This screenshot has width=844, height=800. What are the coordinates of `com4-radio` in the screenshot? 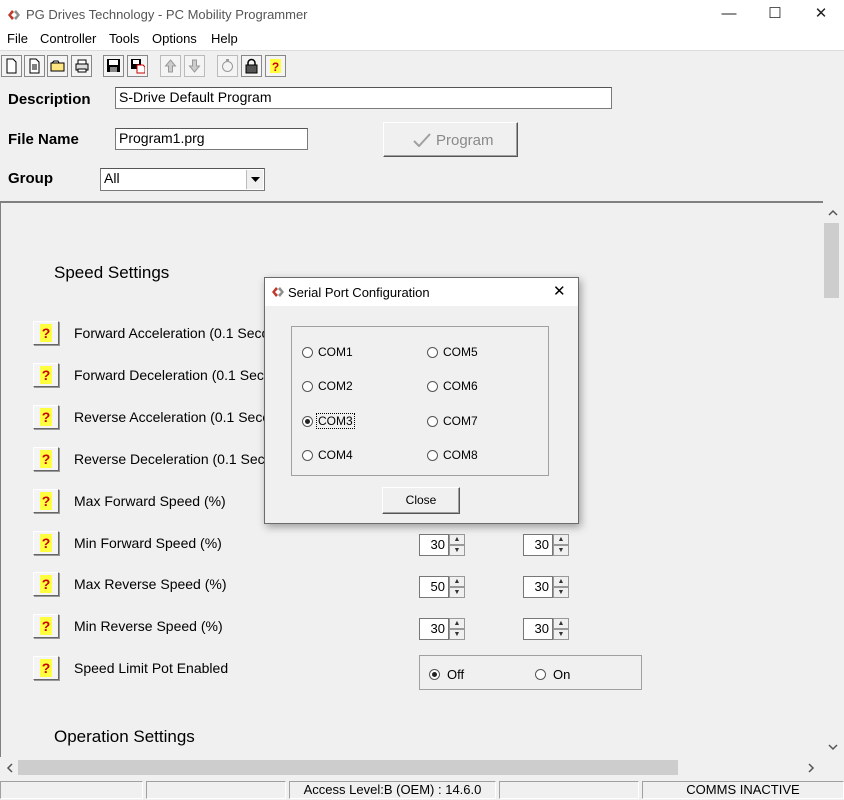 It's located at (307, 455).